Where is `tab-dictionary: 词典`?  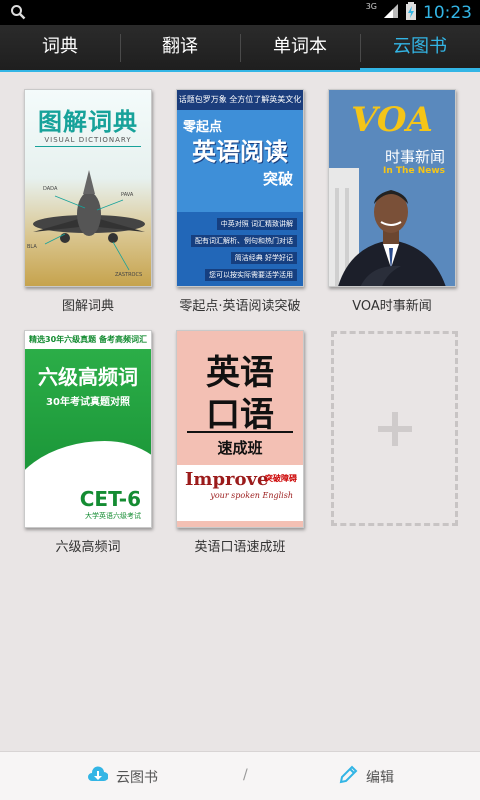
tab-dictionary: 词典 is located at coordinates (60, 48).